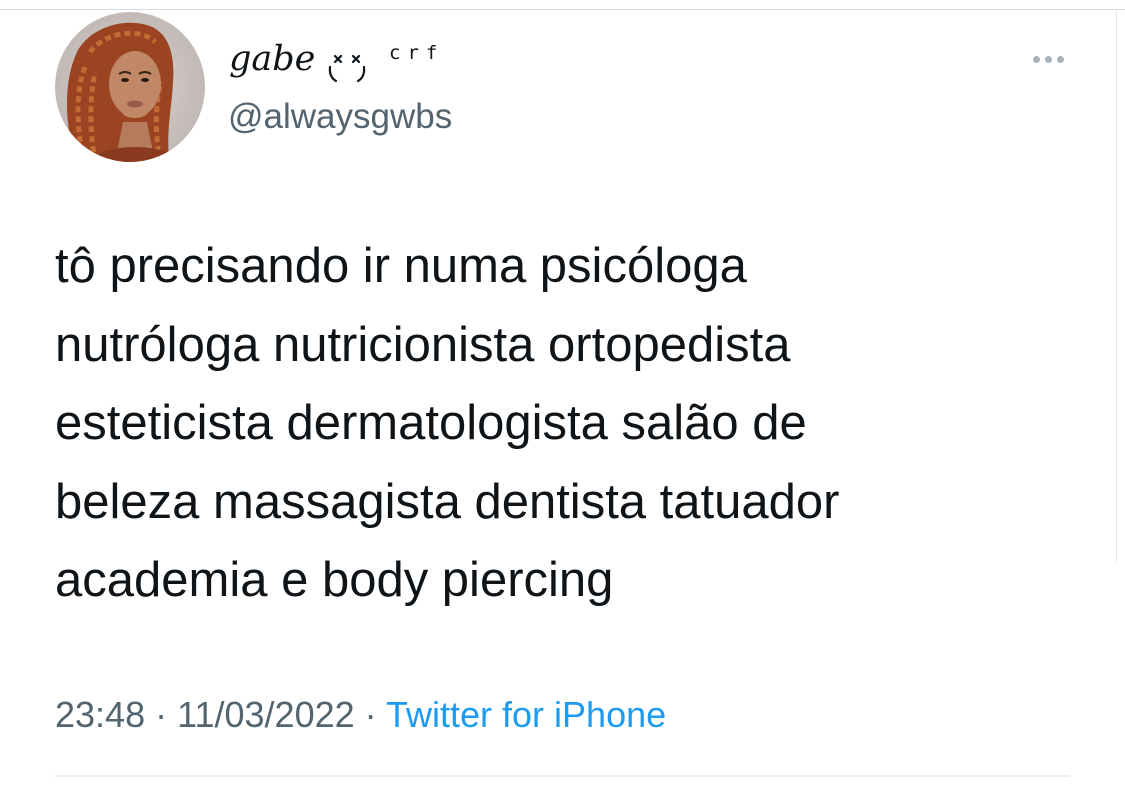 This screenshot has width=1125, height=794. I want to click on more-options-button, so click(1048, 59).